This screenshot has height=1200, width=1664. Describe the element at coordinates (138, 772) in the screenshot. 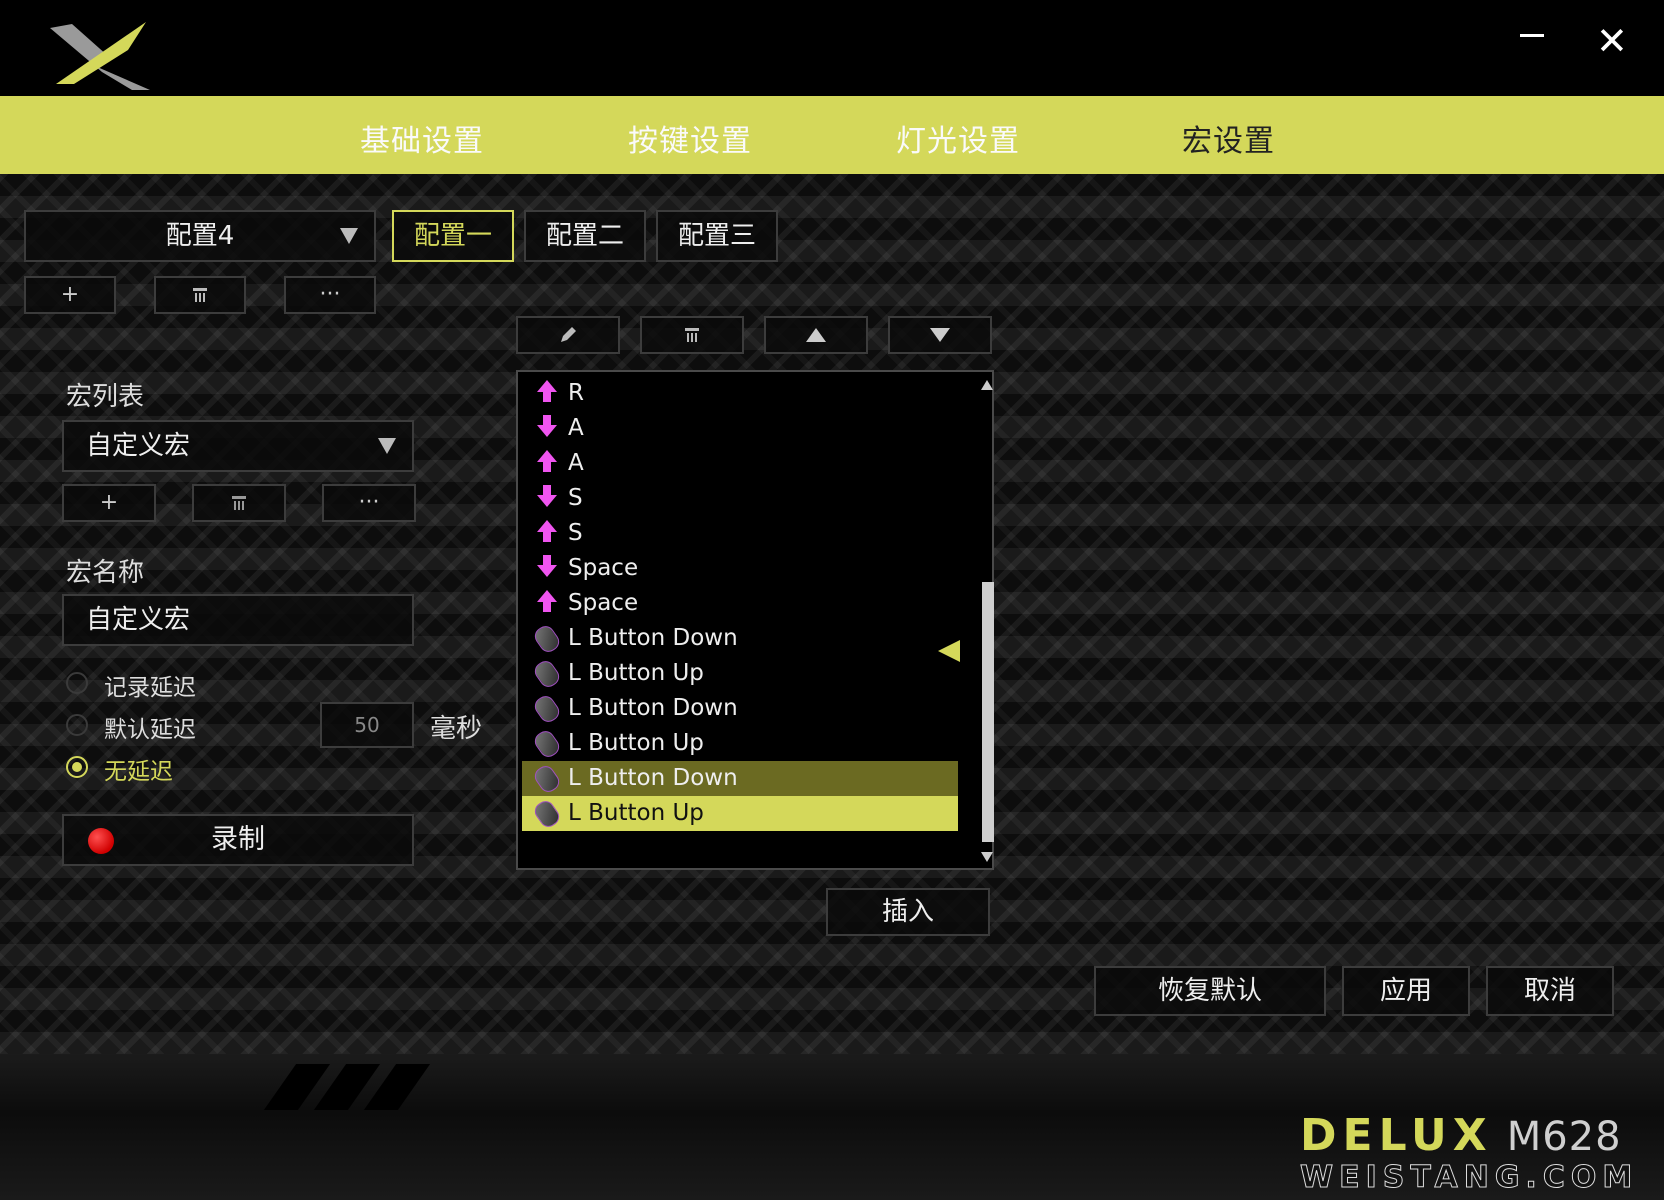

I see `radio-no-delay-label: 无延迟` at that location.